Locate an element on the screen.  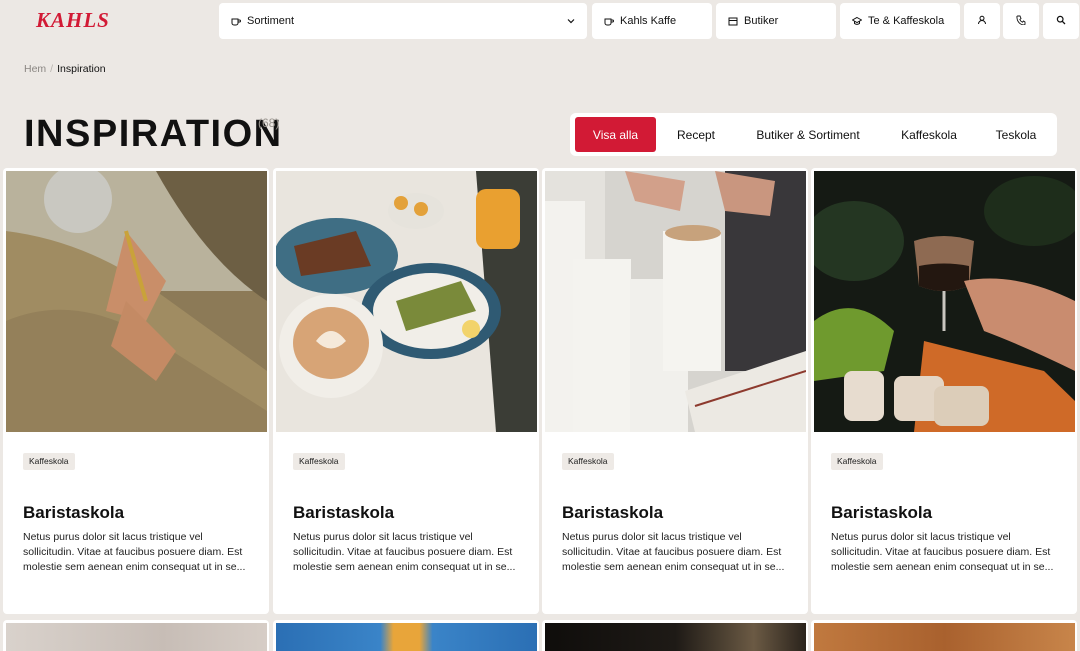
result-count: (68) is located at coordinates (269, 123).